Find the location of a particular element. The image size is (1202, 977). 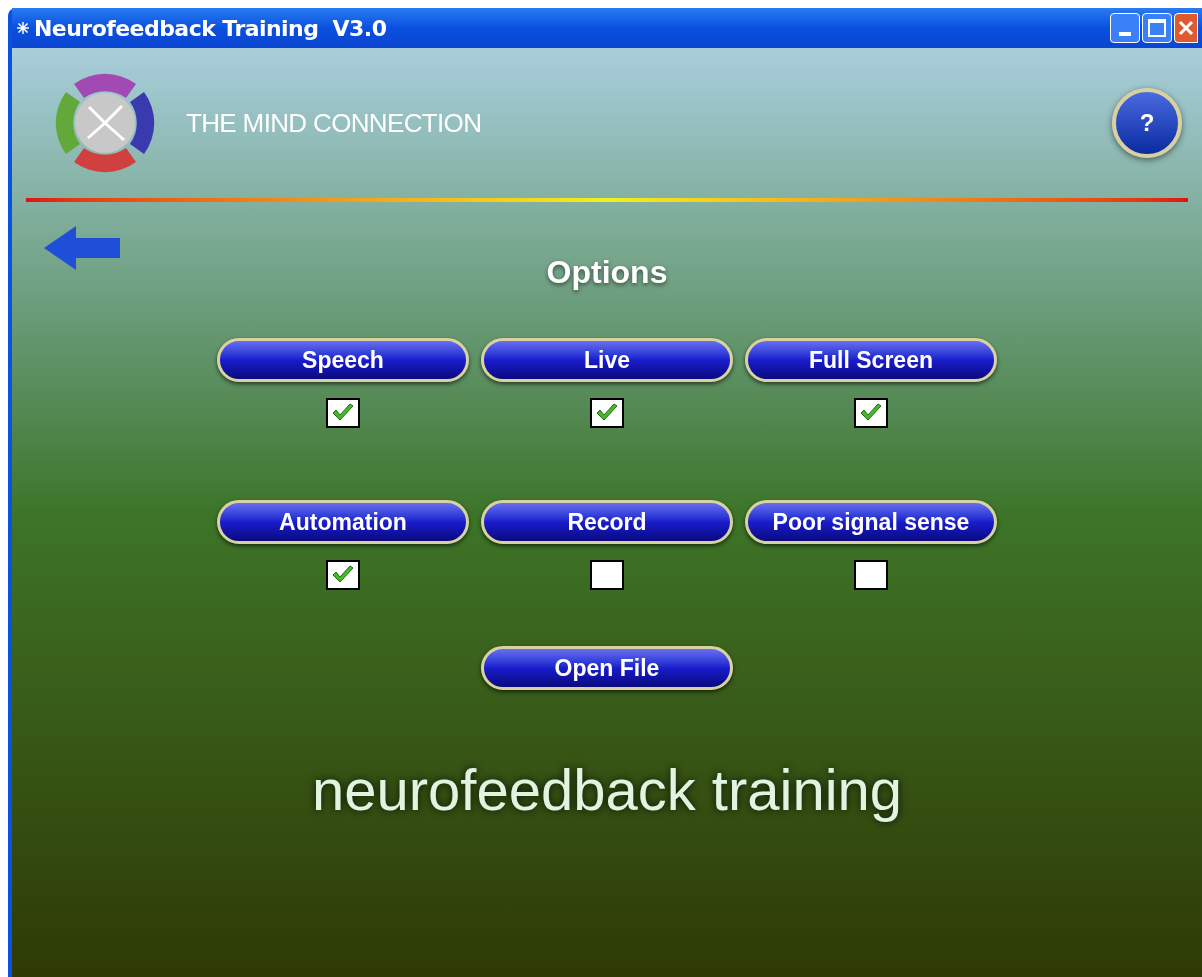

close-button is located at coordinates (1186, 28).